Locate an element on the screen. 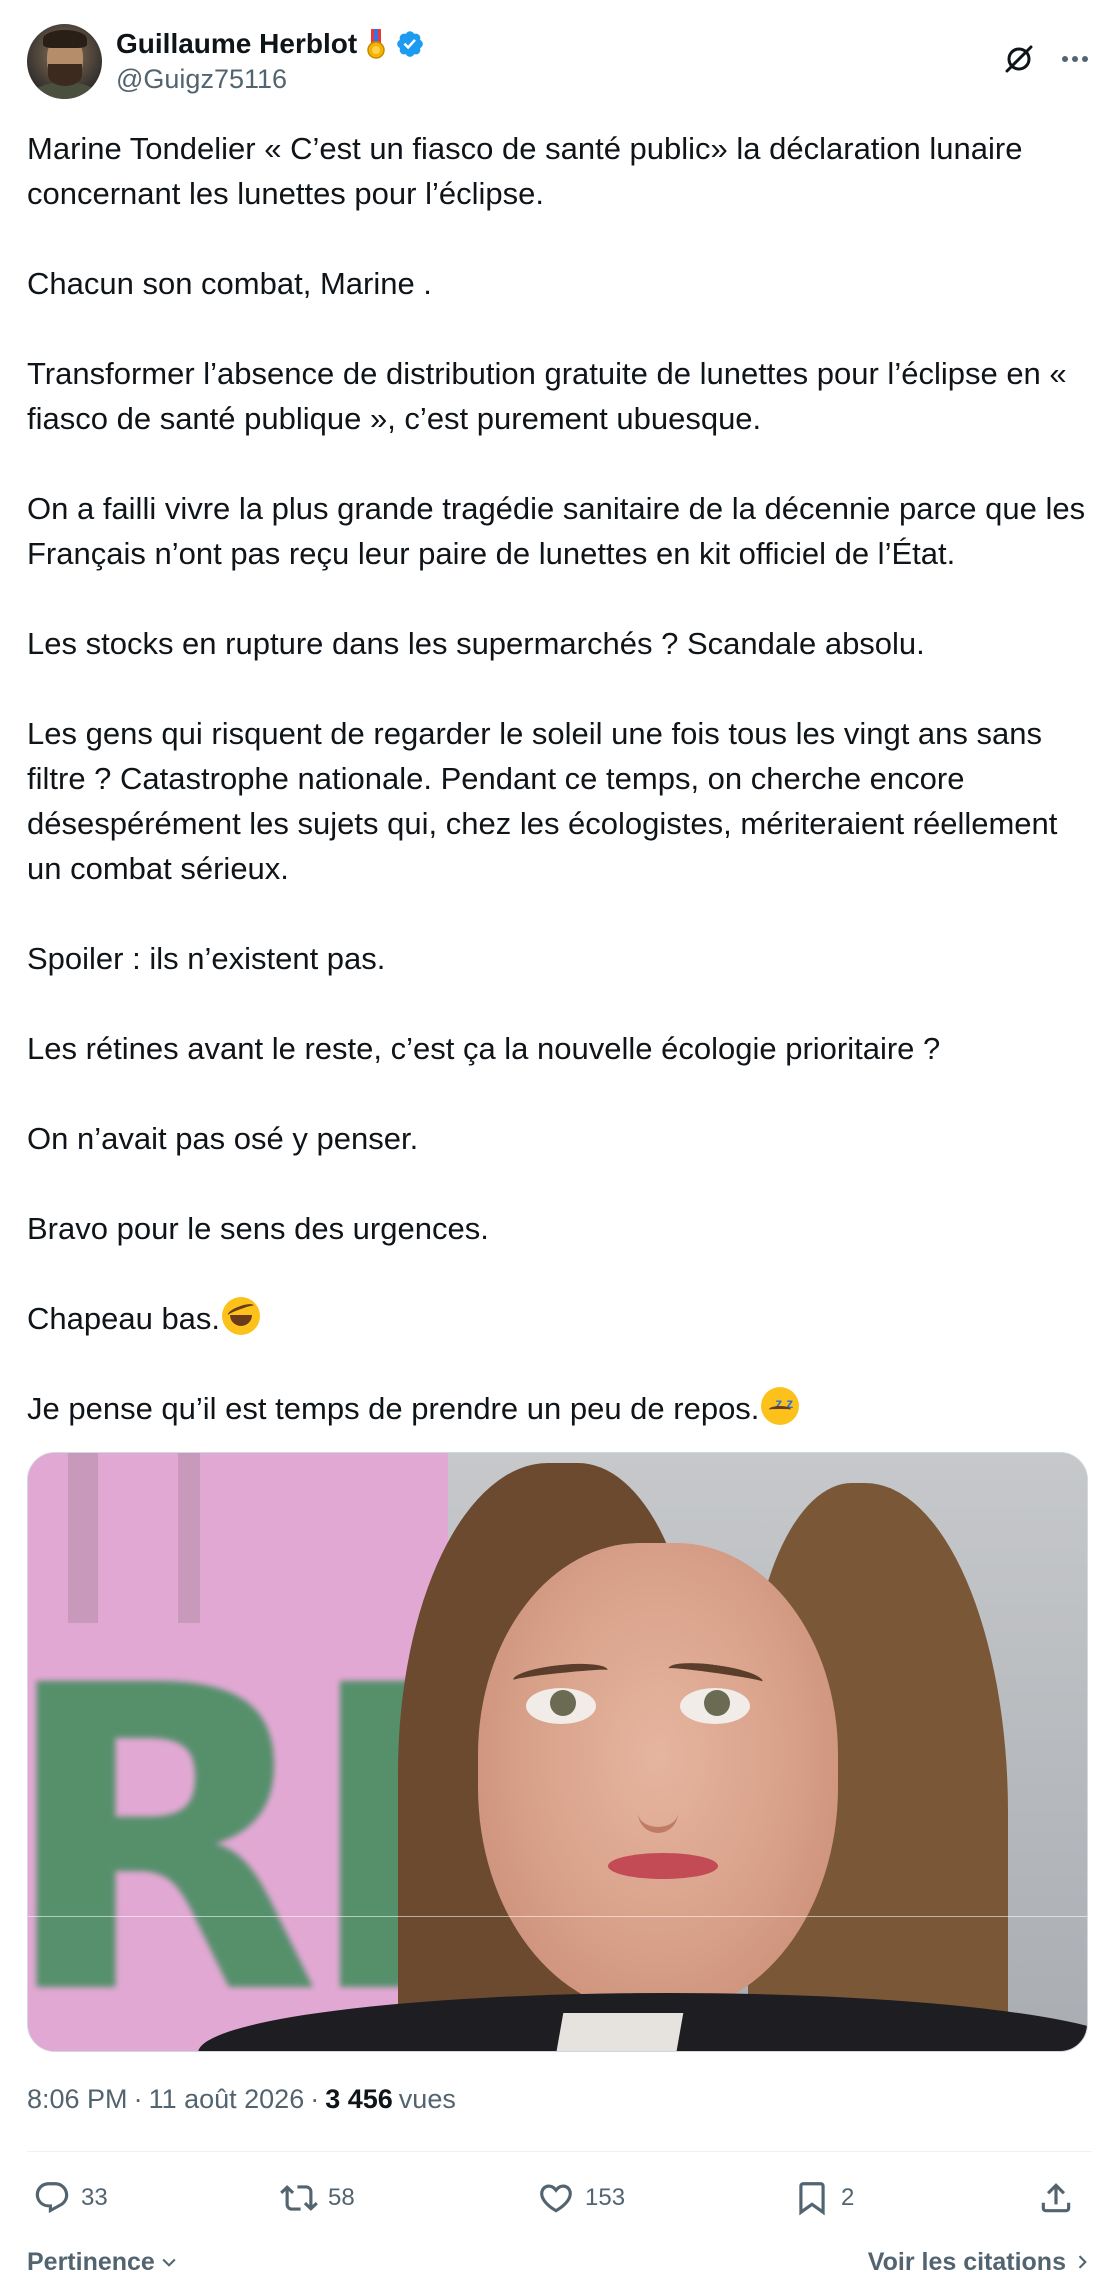 The width and height of the screenshot is (1119, 2293). rolling-on-floor-laughing-emoji-icon is located at coordinates (241, 1316).